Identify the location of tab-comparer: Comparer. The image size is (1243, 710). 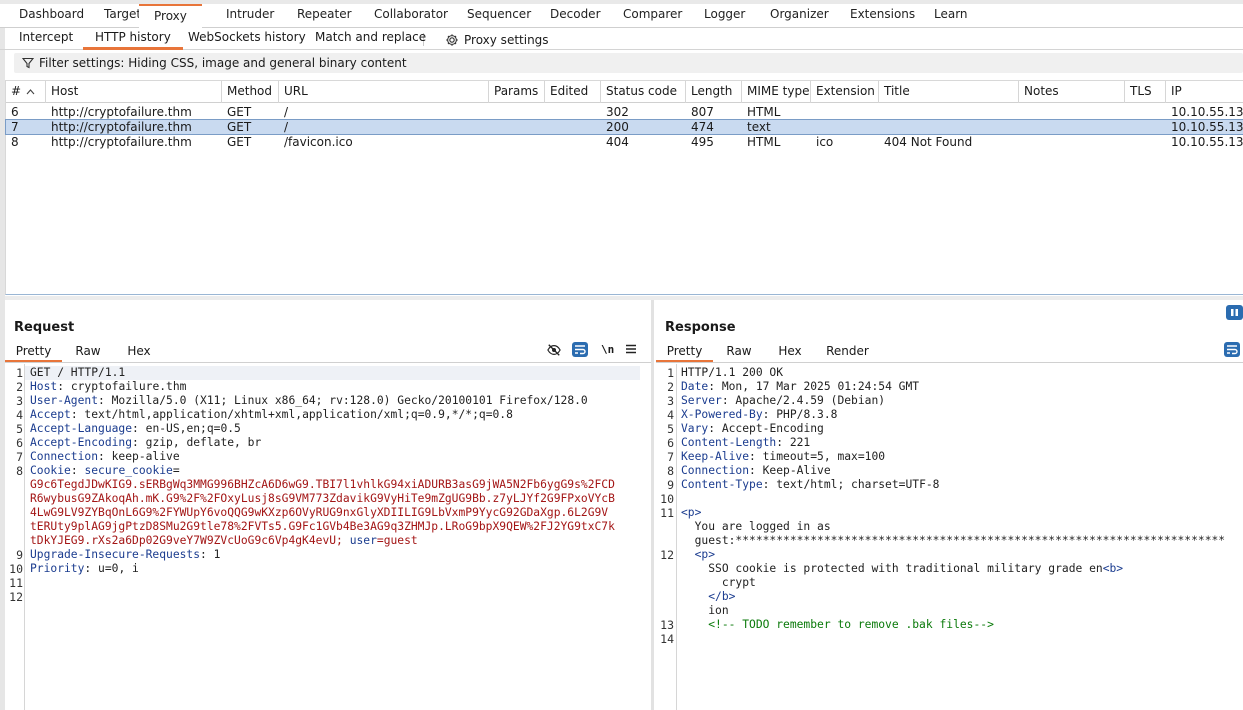
(652, 14).